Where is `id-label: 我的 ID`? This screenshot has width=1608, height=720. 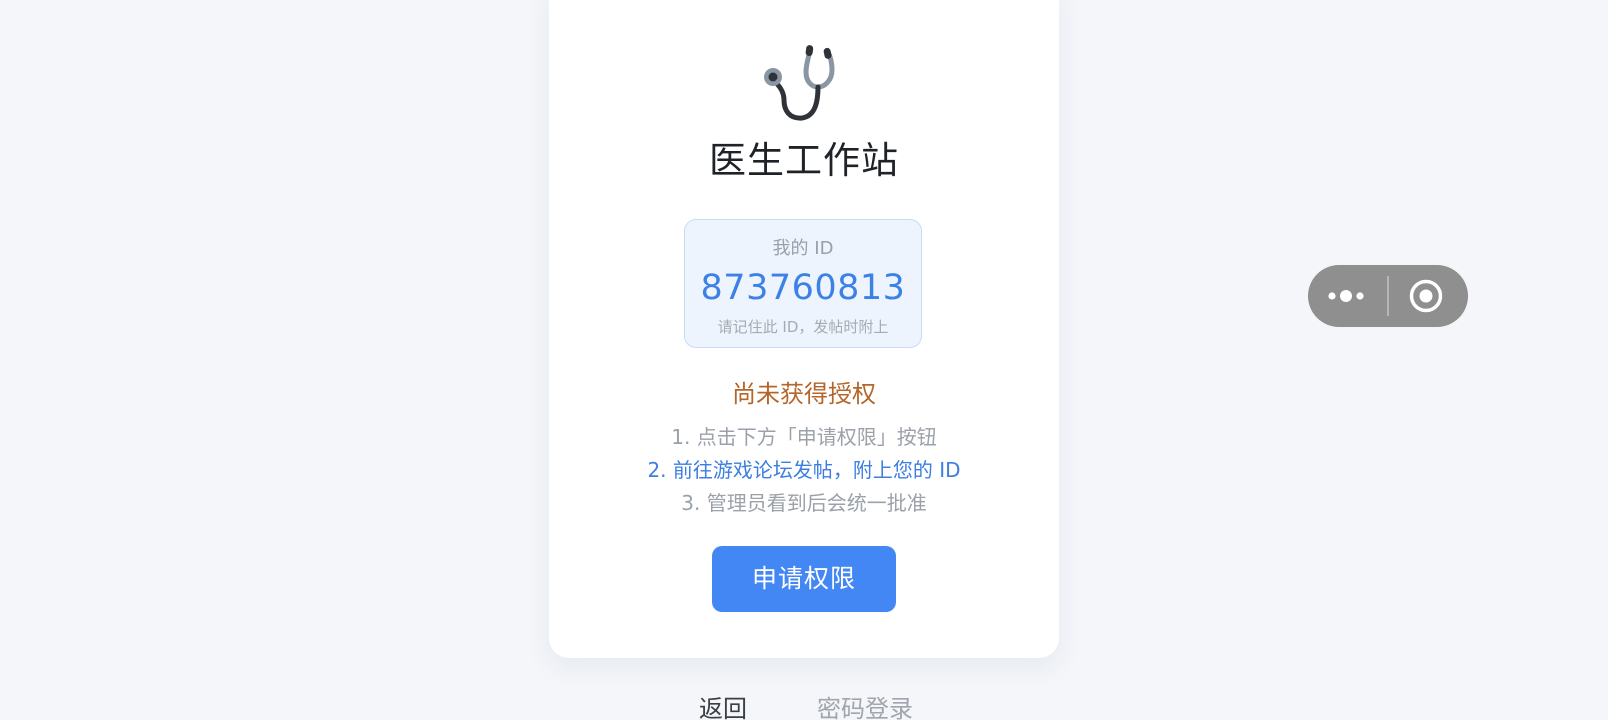 id-label: 我的 ID is located at coordinates (803, 248).